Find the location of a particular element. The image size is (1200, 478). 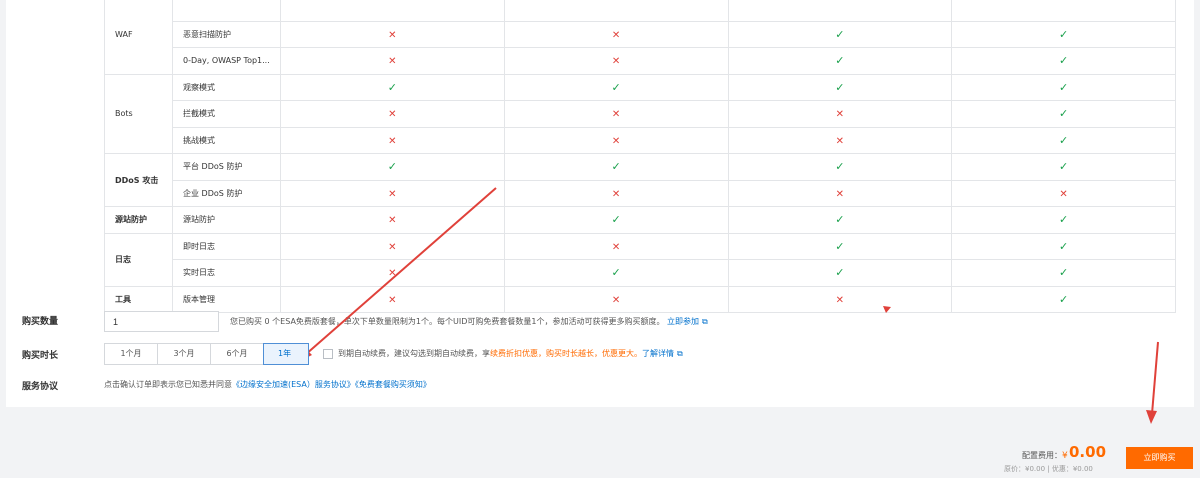

fee-breakdown: 原价：¥0.00 | 优惠：¥0.00 is located at coordinates (1048, 469).